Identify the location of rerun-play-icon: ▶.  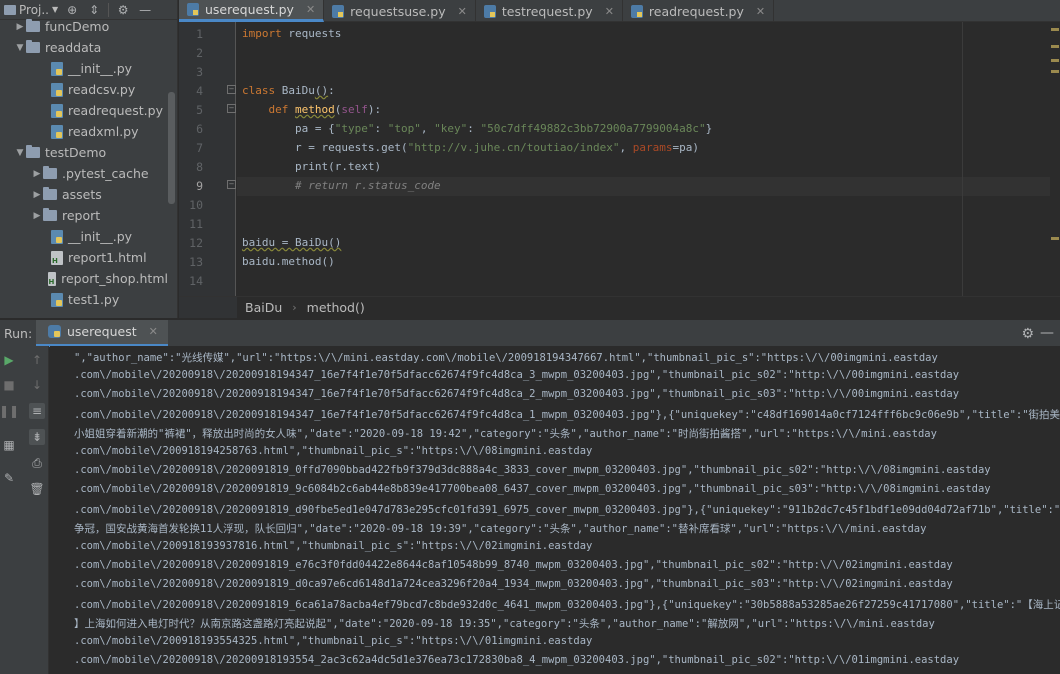
(9, 360).